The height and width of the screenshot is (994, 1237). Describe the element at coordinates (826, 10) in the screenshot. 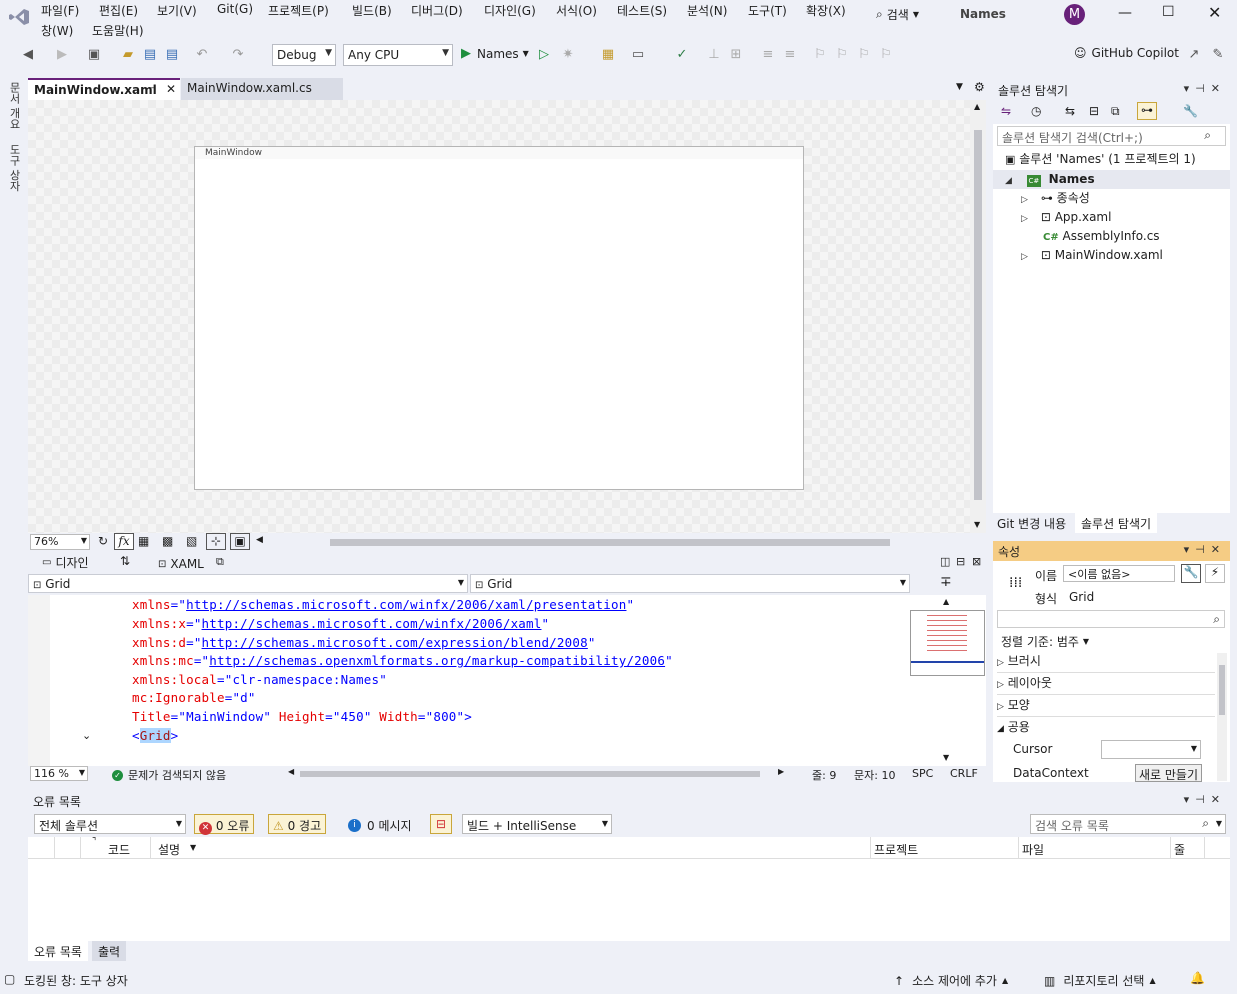

I see `menu-extensions: 확장(X)` at that location.